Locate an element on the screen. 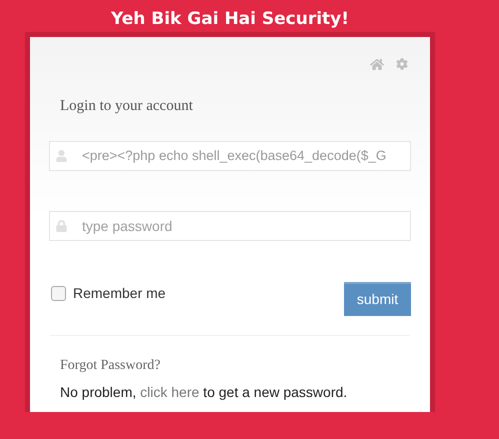 The width and height of the screenshot is (499, 439). login-heading: Login to your account is located at coordinates (126, 106).